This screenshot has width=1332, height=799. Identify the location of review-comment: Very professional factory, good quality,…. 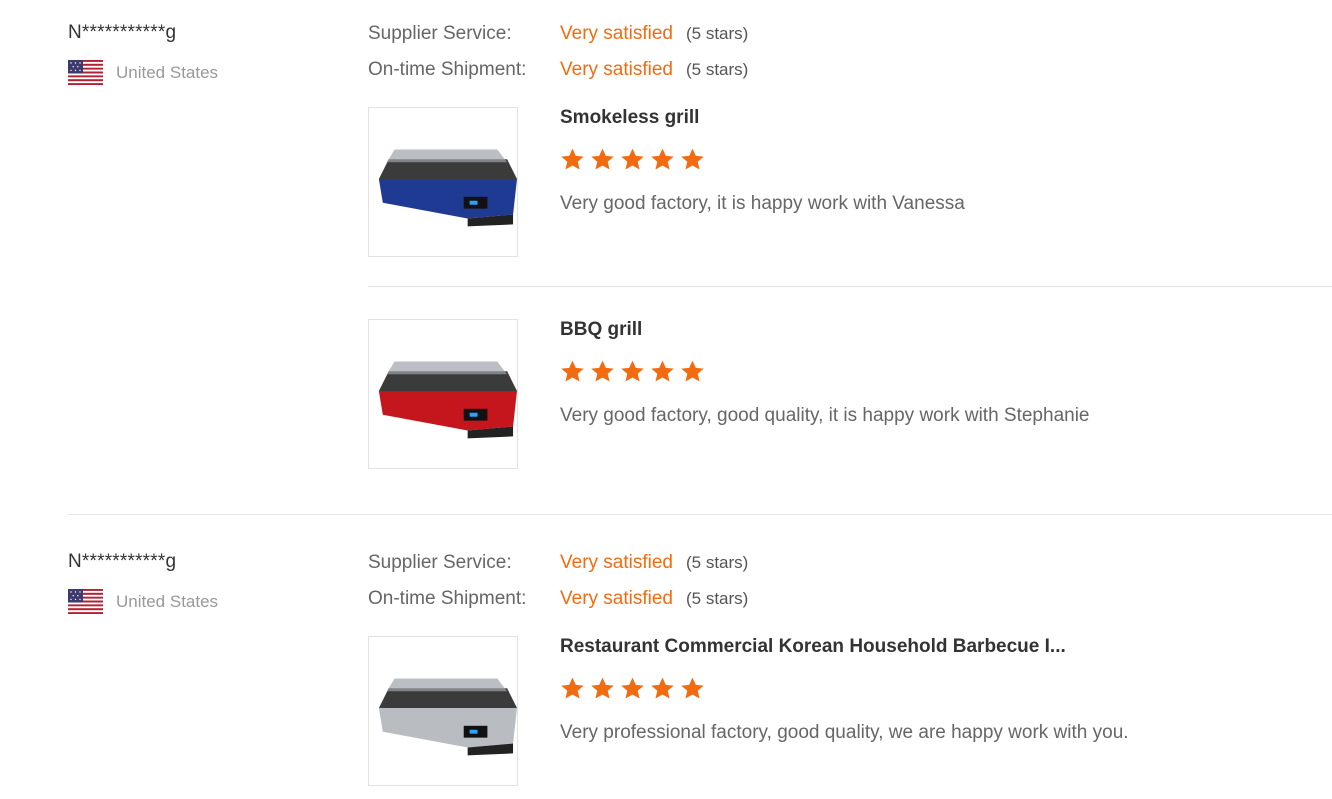
(844, 732).